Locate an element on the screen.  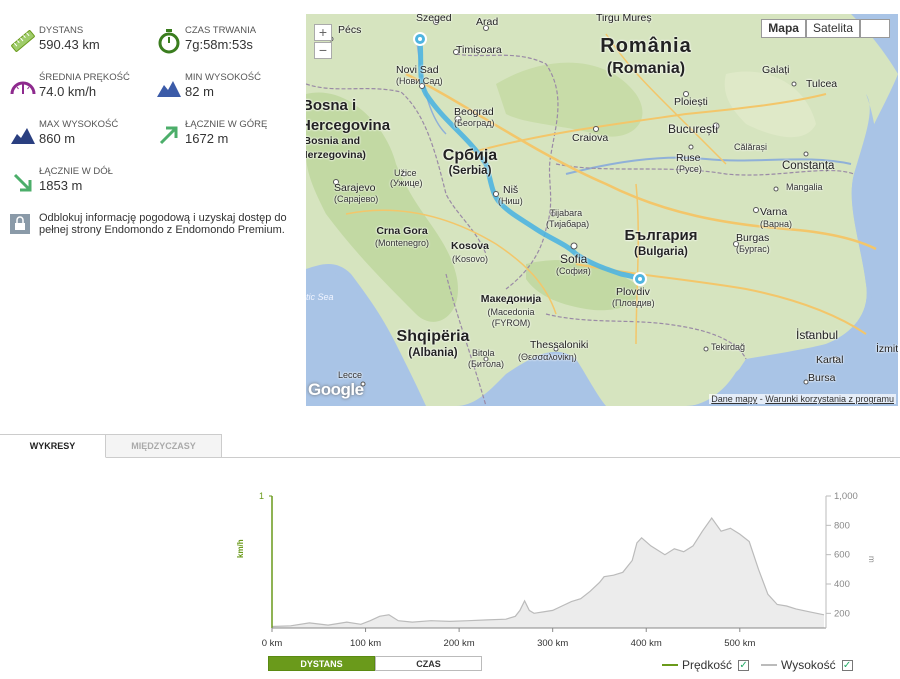
map-label-bosna4: Herzegovina) is located at coordinates (336, 155).